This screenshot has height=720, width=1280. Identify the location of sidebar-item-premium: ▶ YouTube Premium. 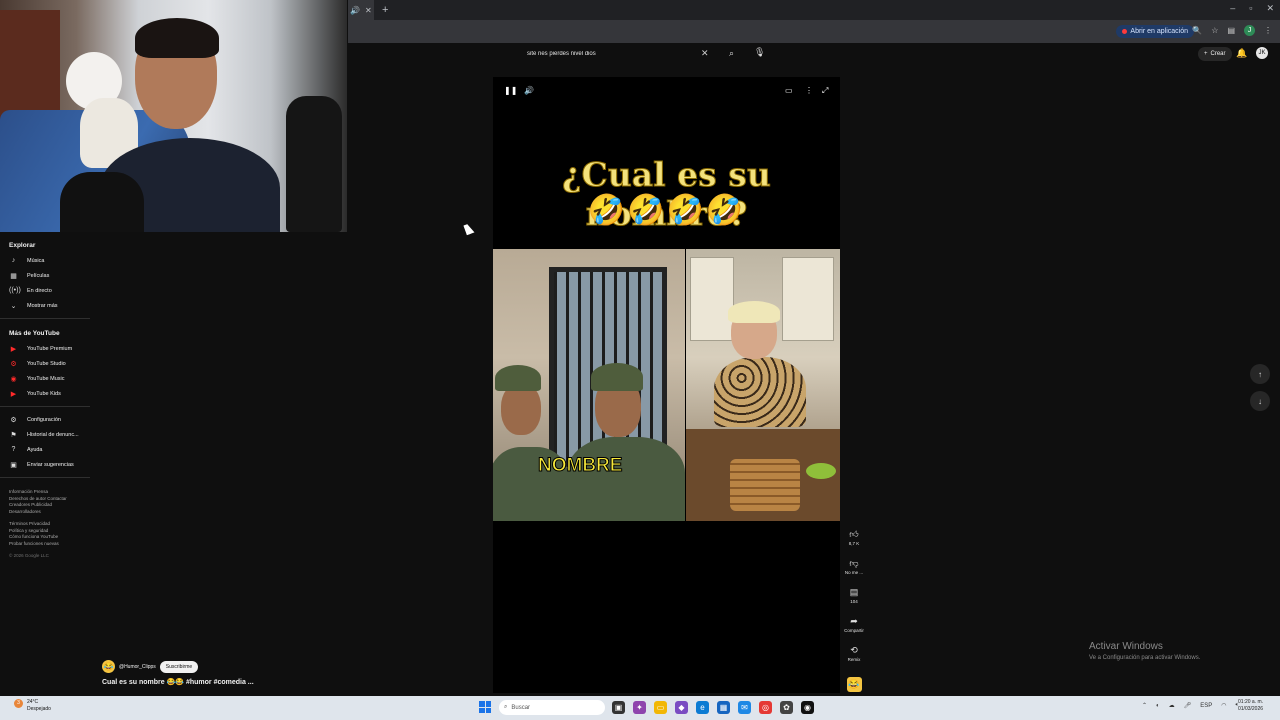
(45, 348).